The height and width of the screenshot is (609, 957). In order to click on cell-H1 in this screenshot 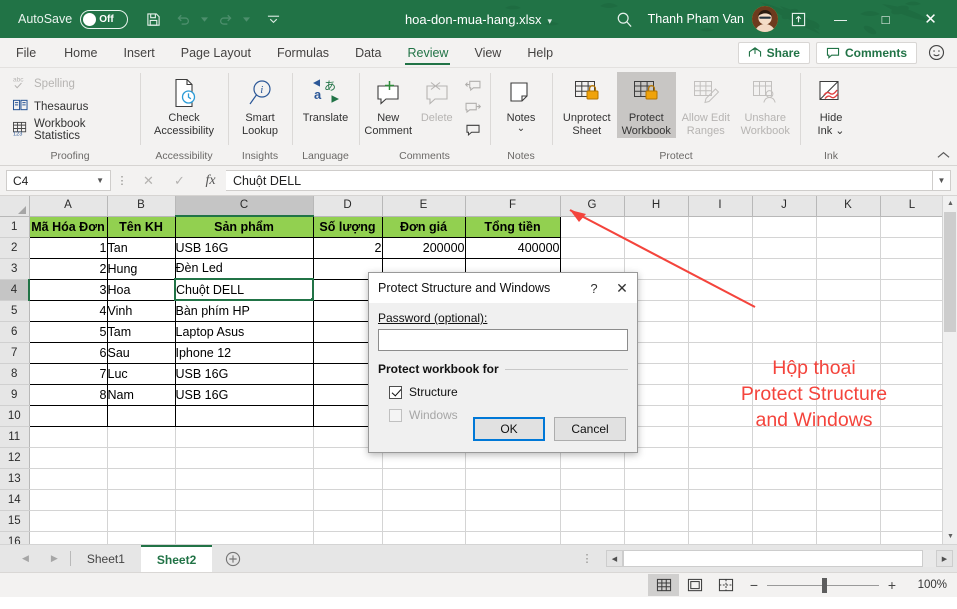, I will do `click(656, 227)`.